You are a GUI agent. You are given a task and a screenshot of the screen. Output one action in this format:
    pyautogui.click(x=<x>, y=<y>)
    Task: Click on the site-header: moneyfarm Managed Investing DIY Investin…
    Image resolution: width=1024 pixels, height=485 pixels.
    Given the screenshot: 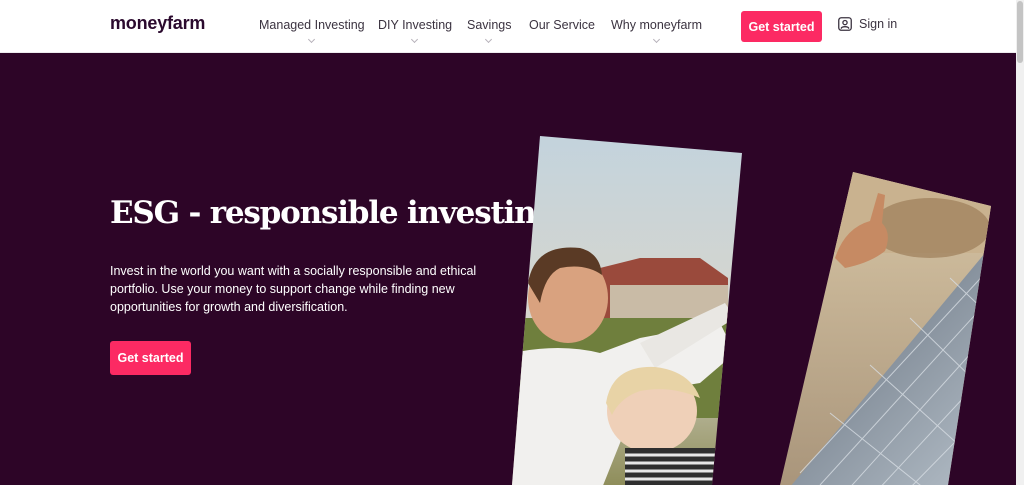 What is the action you would take?
    pyautogui.click(x=508, y=26)
    